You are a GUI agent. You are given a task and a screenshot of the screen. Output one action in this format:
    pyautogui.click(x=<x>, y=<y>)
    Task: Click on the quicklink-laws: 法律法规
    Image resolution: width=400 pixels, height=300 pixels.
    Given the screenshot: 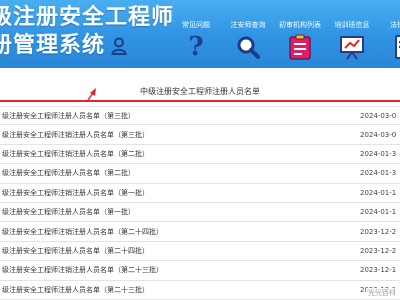 What is the action you would take?
    pyautogui.click(x=389, y=37)
    